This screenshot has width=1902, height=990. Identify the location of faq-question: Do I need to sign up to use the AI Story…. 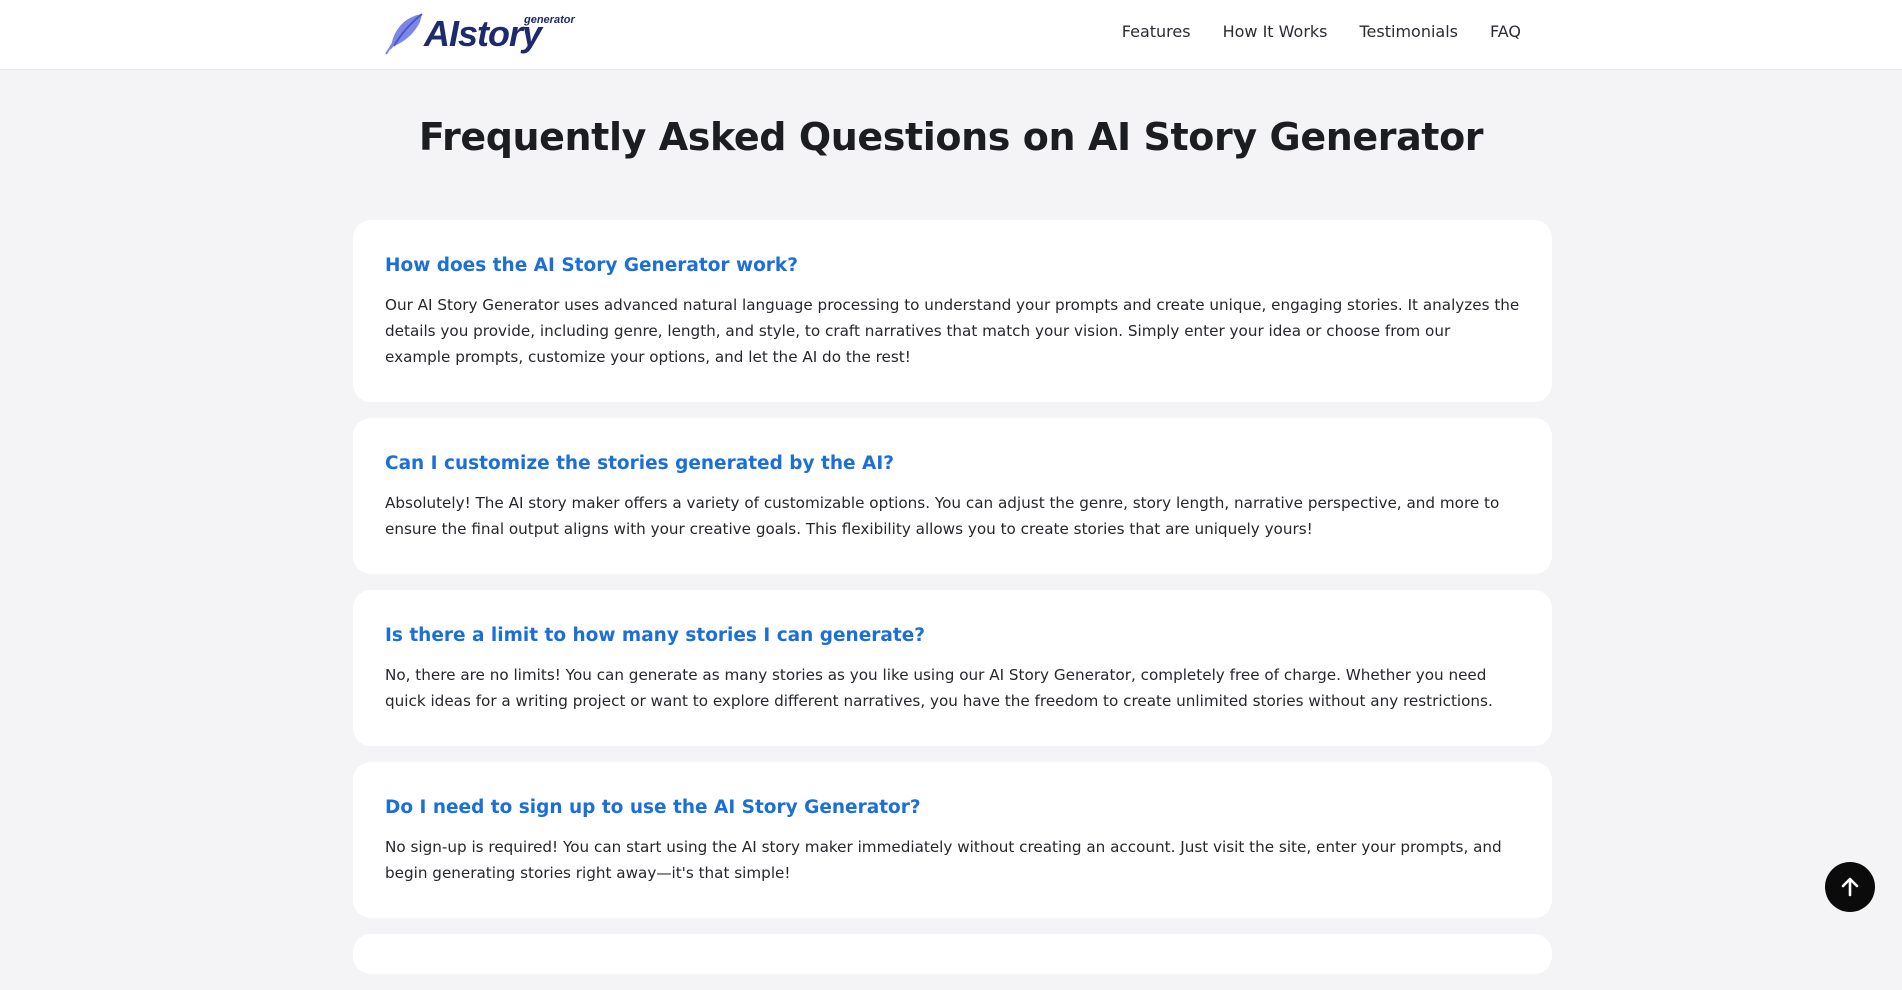
(653, 807).